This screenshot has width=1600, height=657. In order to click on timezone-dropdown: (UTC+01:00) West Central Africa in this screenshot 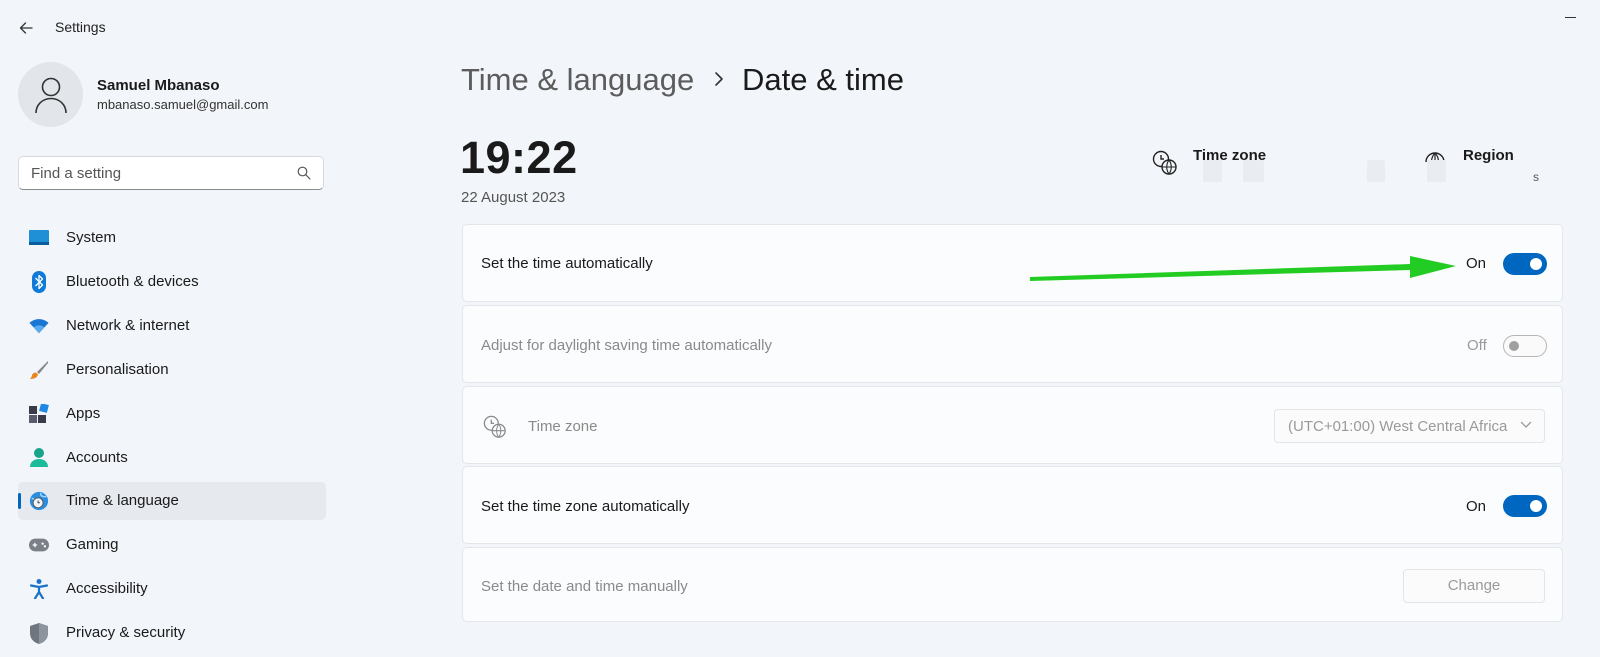, I will do `click(1409, 426)`.